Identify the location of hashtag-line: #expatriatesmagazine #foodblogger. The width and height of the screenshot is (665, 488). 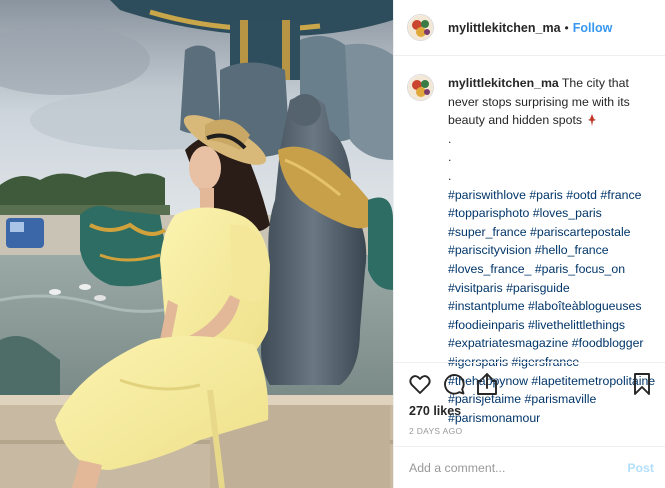
(553, 343).